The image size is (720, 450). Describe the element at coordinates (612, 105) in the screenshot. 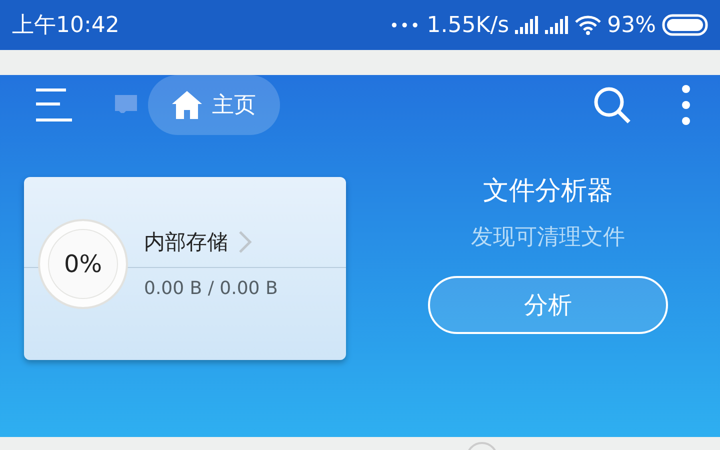

I see `search-icon` at that location.